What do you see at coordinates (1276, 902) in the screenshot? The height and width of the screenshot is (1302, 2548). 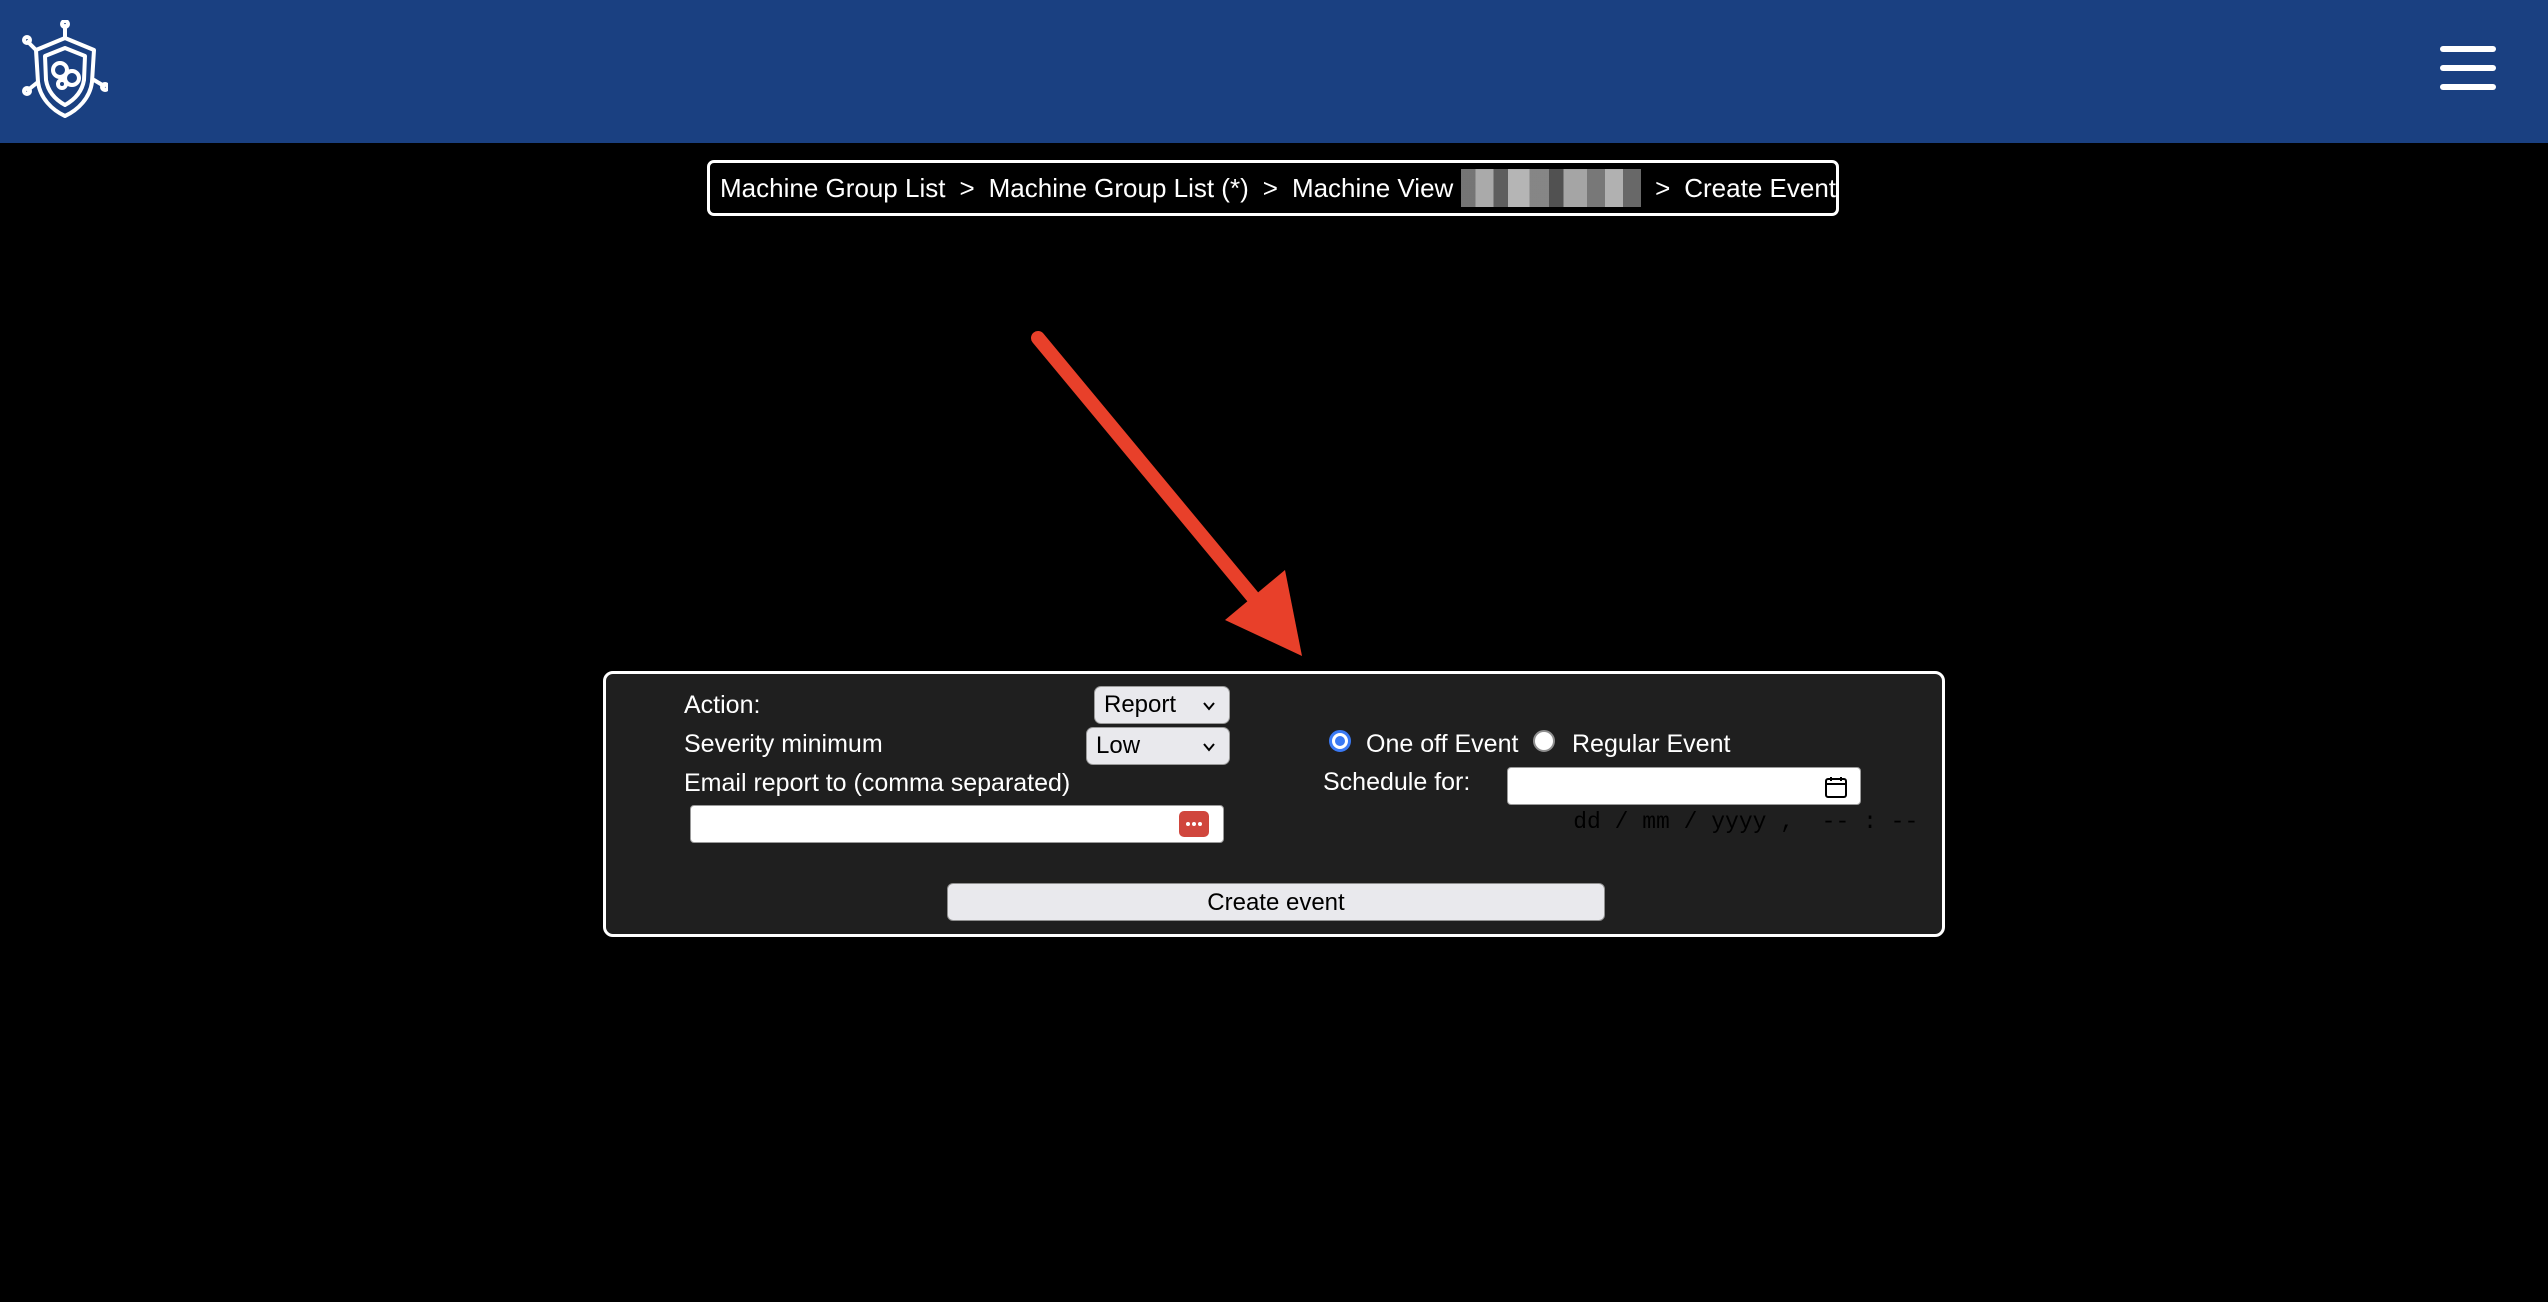 I see `create-event-button: Create event` at bounding box center [1276, 902].